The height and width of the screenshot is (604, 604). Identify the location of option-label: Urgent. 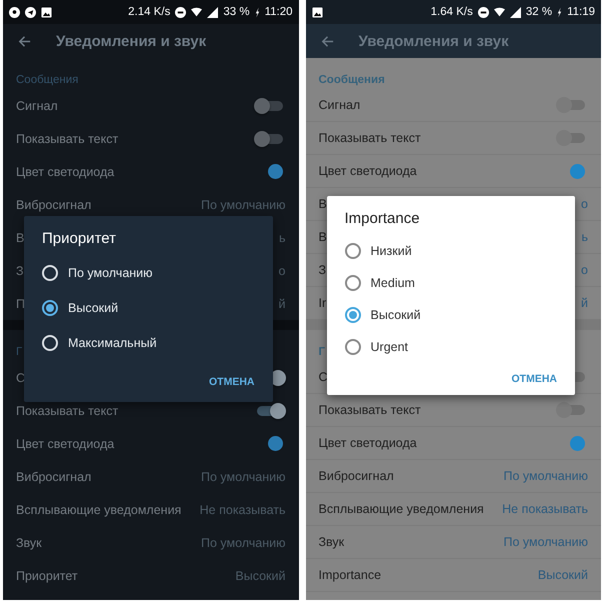
(389, 347).